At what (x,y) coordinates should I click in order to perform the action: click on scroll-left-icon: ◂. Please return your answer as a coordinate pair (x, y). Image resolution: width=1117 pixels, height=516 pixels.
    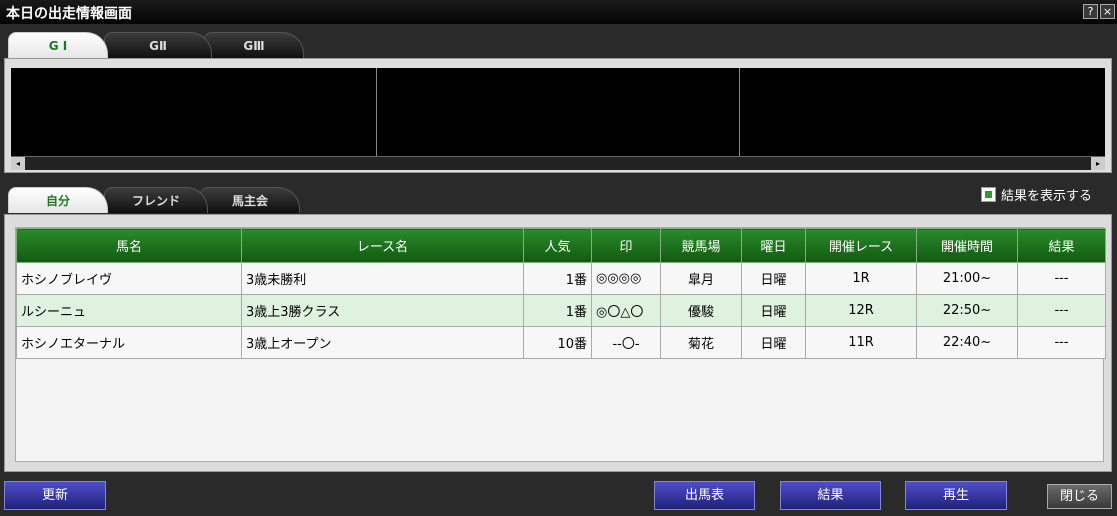
    Looking at the image, I should click on (18, 163).